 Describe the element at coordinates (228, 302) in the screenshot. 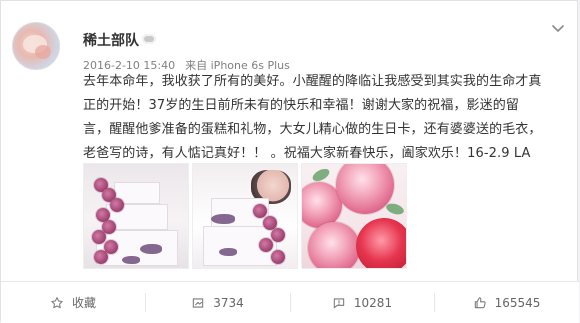

I see `forward-count: 3734` at that location.